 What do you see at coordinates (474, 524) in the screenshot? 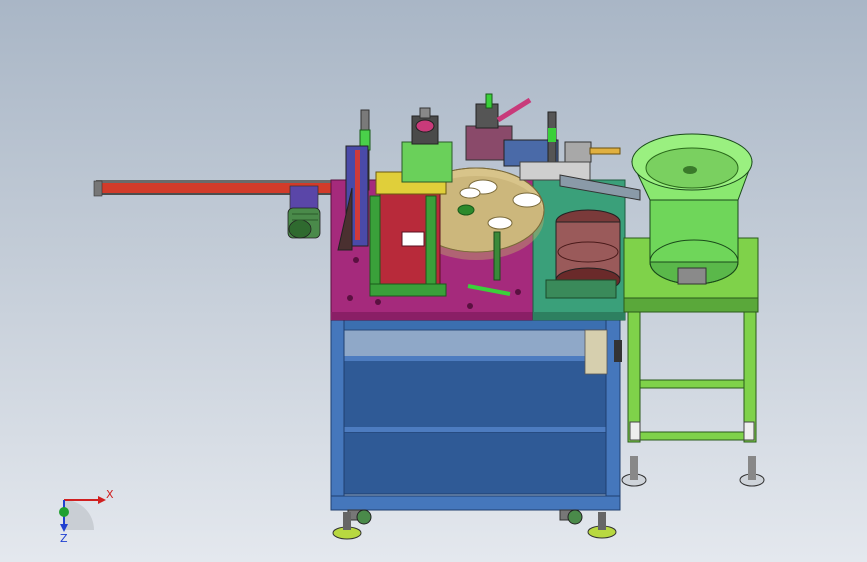
I see `frame-feet` at bounding box center [474, 524].